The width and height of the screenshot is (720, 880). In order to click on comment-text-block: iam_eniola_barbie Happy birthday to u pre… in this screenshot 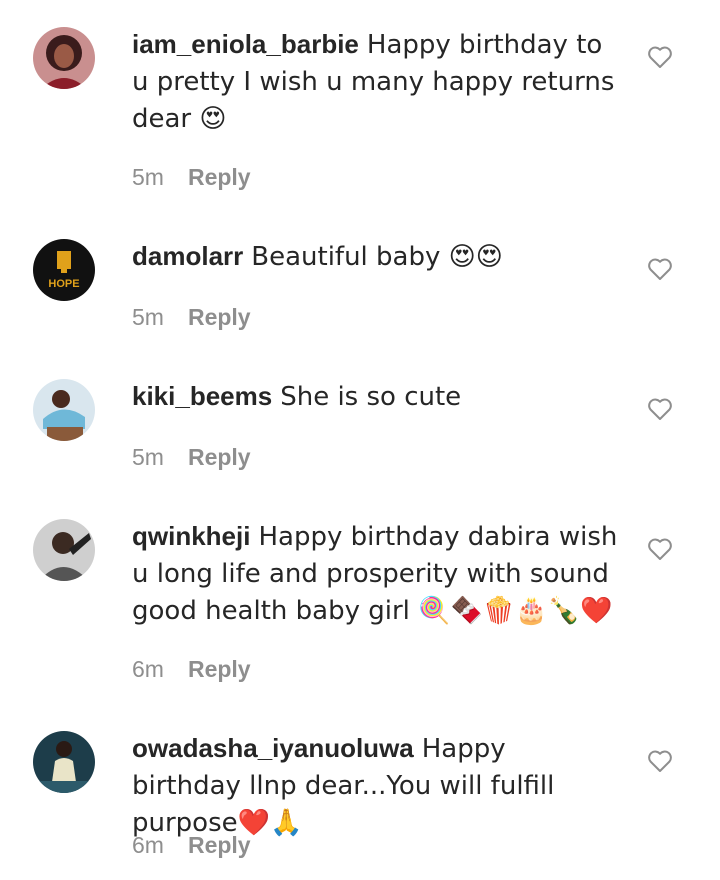, I will do `click(377, 81)`.